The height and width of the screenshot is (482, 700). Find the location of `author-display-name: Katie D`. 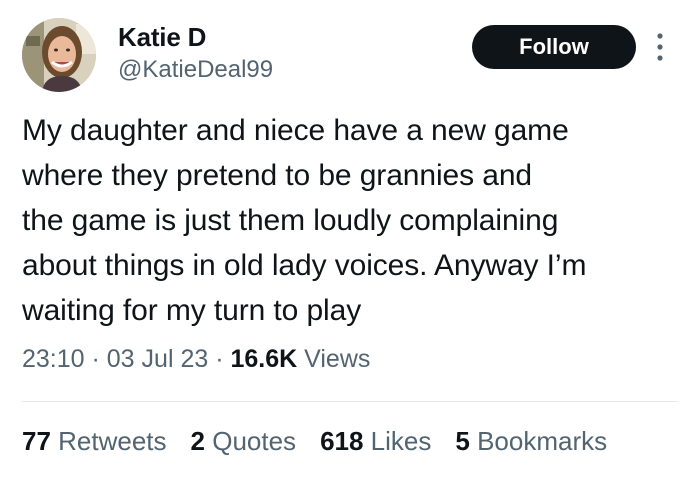

author-display-name: Katie D is located at coordinates (162, 37).